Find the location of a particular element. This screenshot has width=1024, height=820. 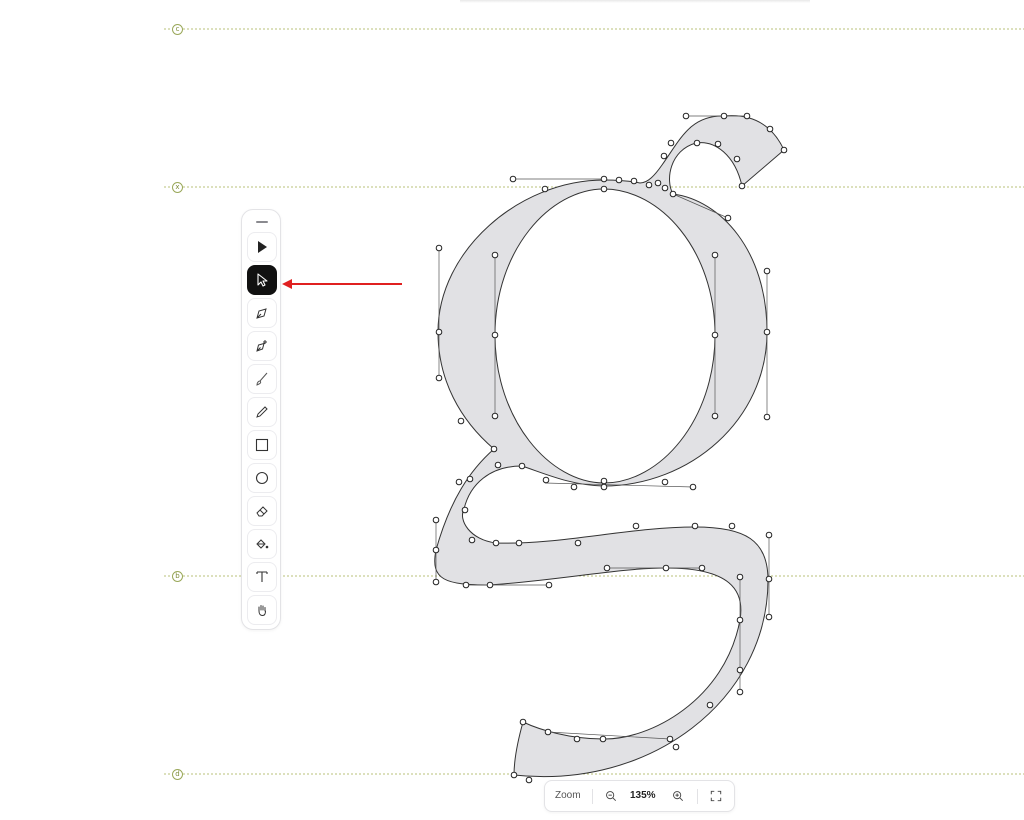

pen-plus-icon is located at coordinates (261, 346).